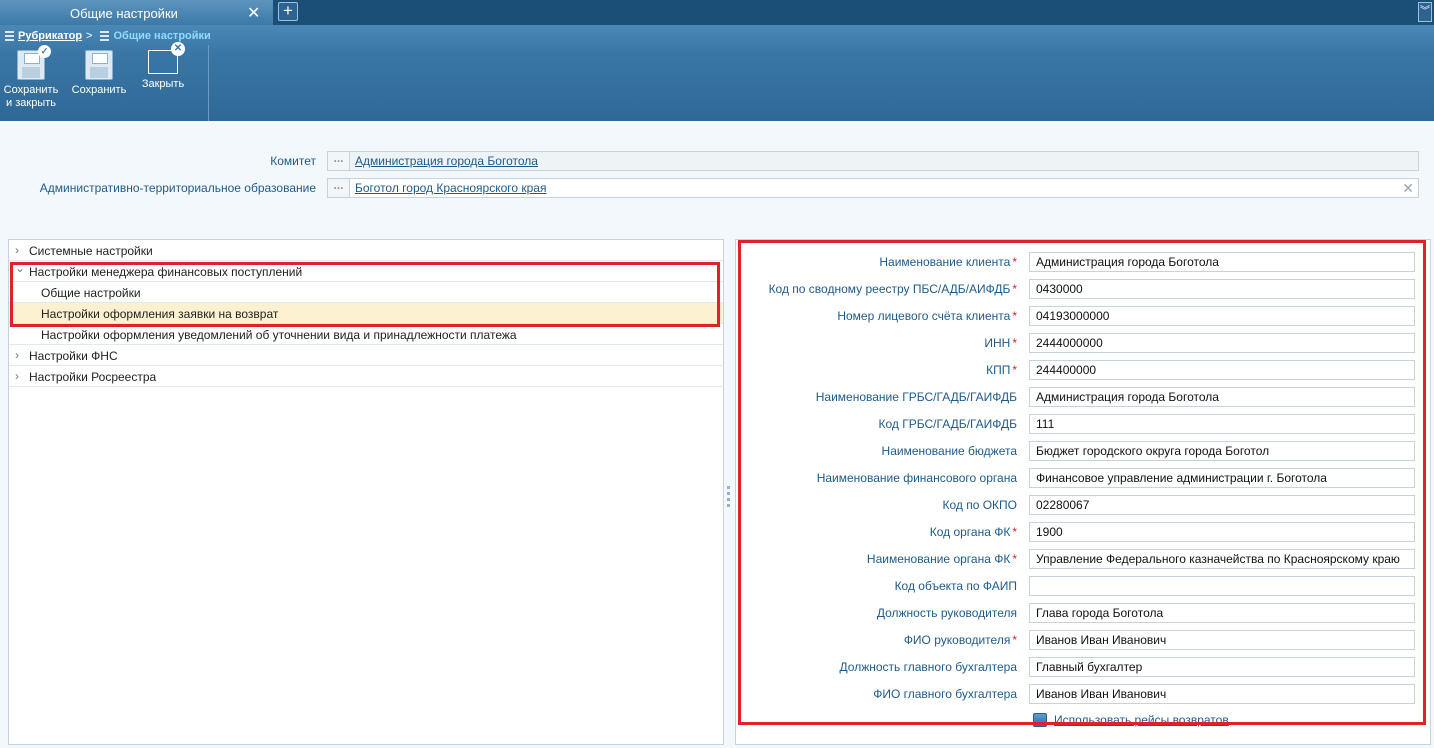 Image resolution: width=1434 pixels, height=748 pixels. What do you see at coordinates (99, 65) in the screenshot?
I see `save-icon` at bounding box center [99, 65].